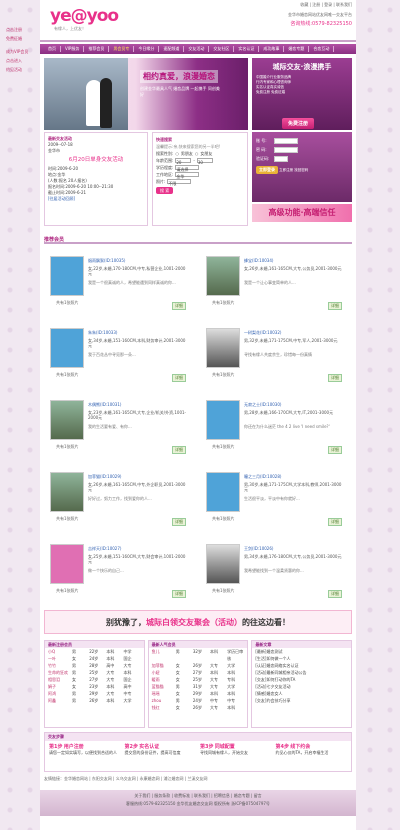 This screenshot has width=400, height=830. I want to click on member-name: 吉祥天(ID:10027), so click(104, 549).